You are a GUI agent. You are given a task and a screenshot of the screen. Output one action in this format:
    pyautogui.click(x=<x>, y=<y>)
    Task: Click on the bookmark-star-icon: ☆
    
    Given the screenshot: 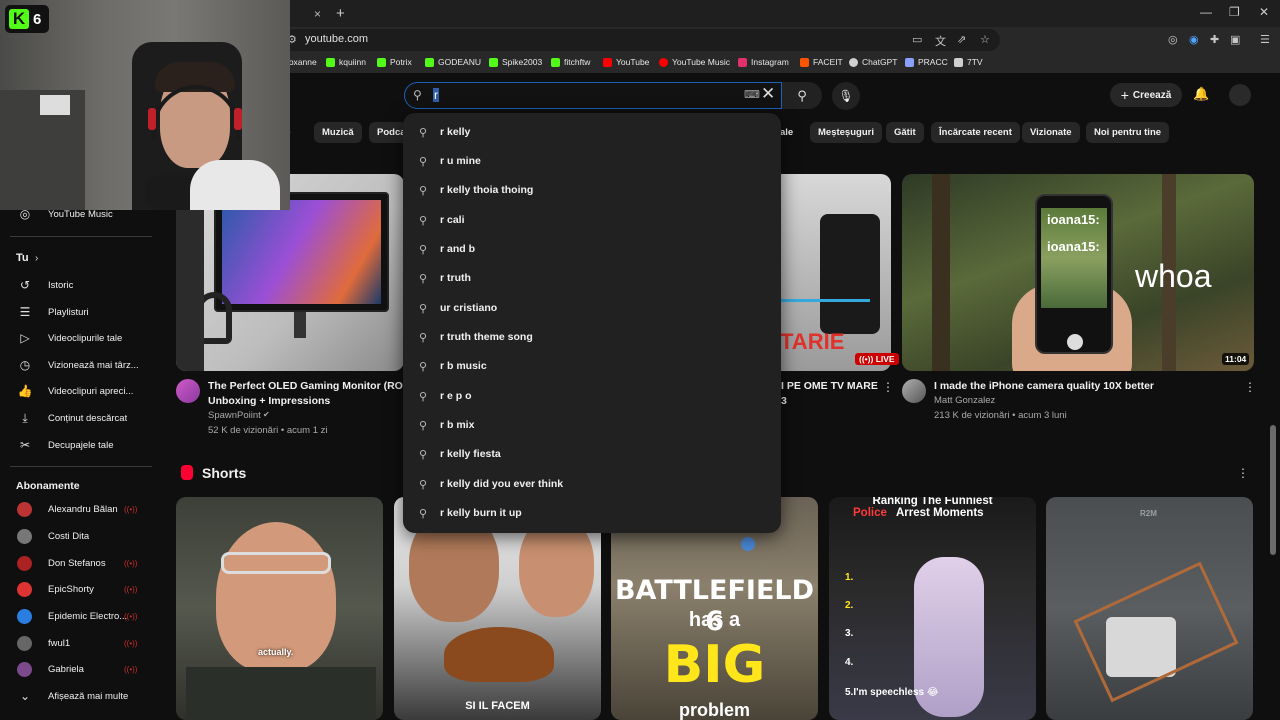 What is the action you would take?
    pyautogui.click(x=985, y=39)
    